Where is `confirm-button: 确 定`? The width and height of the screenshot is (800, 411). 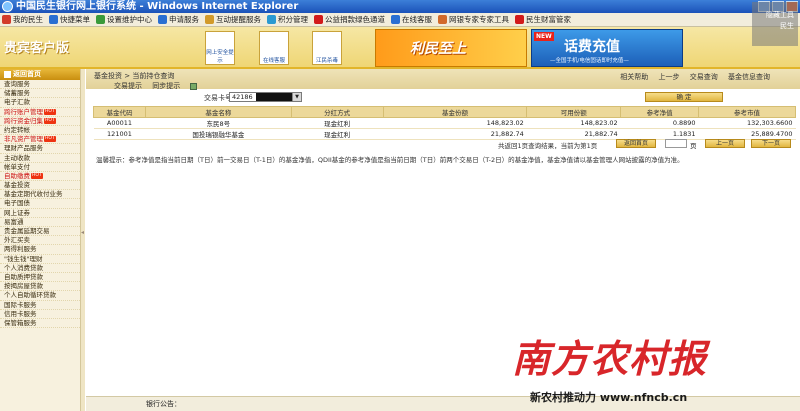
confirm-button: 确 定 is located at coordinates (684, 97).